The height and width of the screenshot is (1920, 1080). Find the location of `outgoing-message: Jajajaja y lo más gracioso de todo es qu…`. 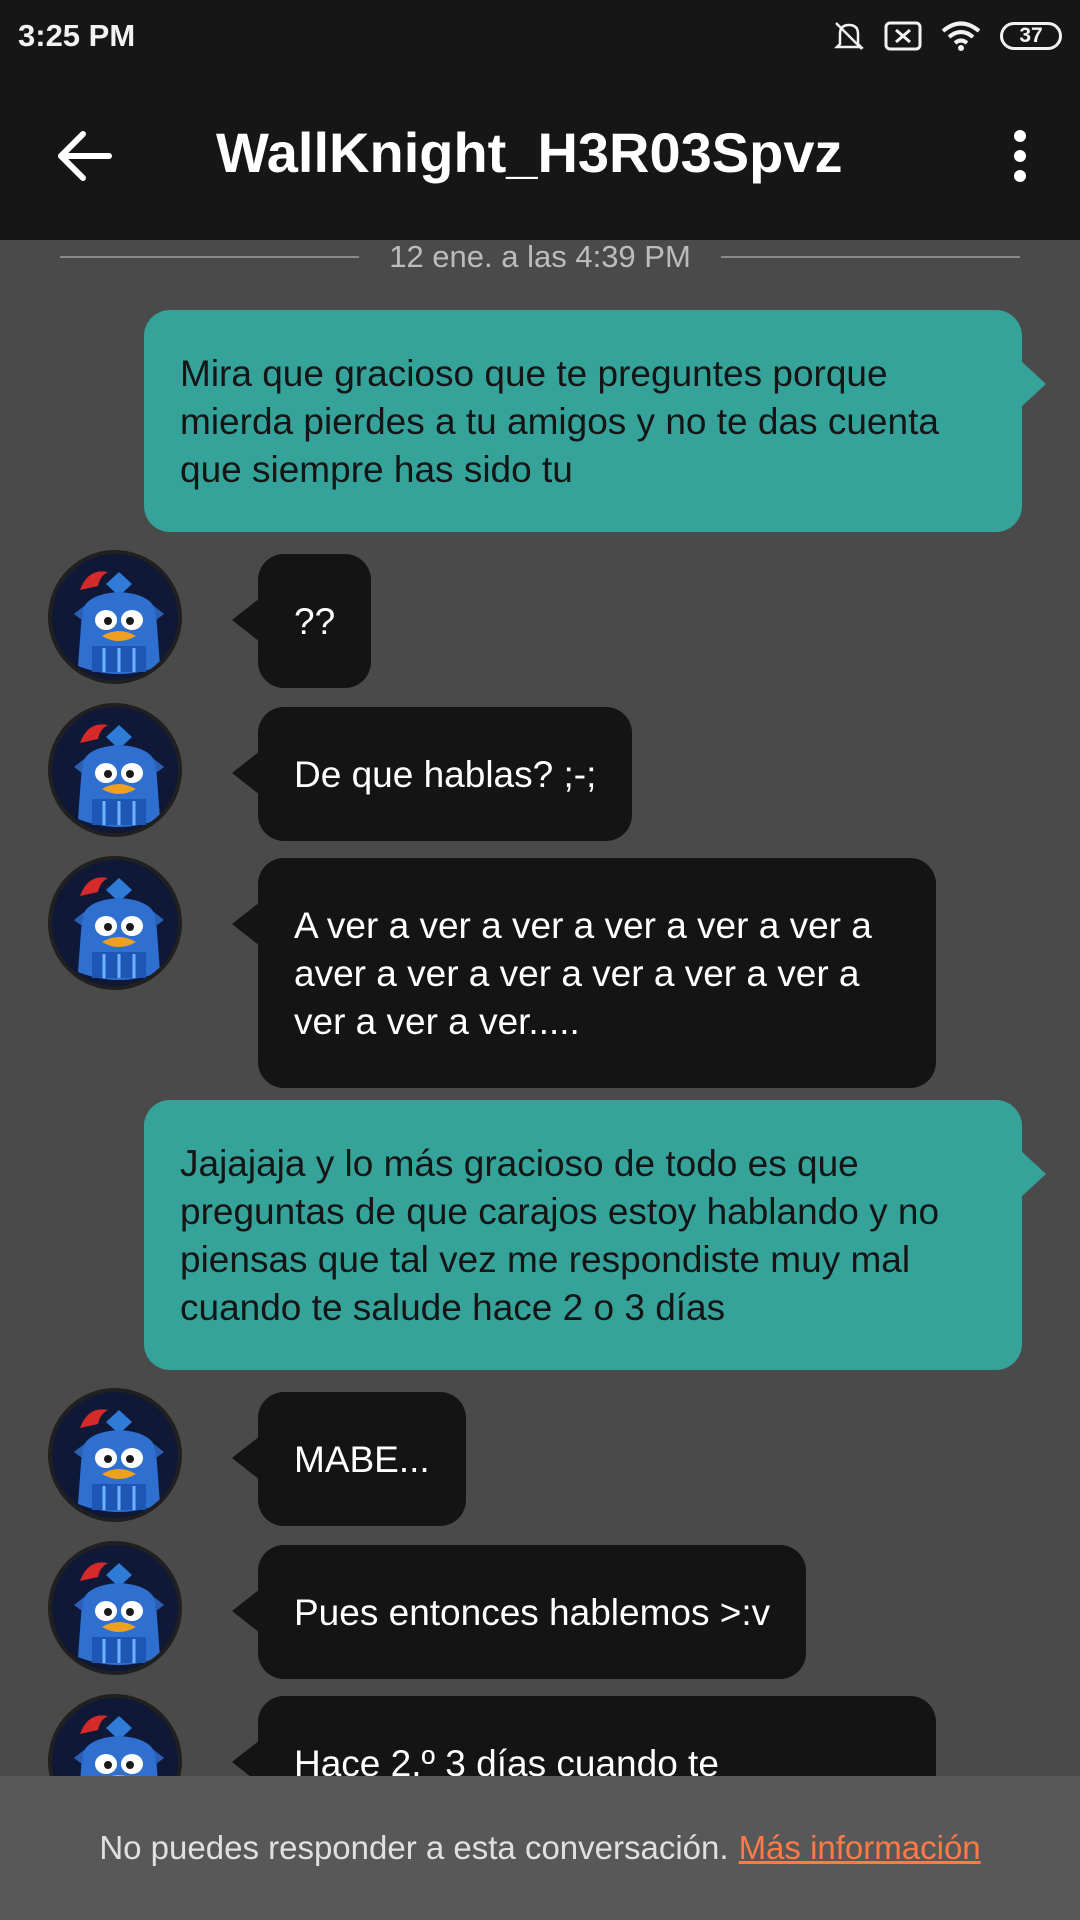

outgoing-message: Jajajaja y lo más gracioso de todo es qu… is located at coordinates (595, 1235).